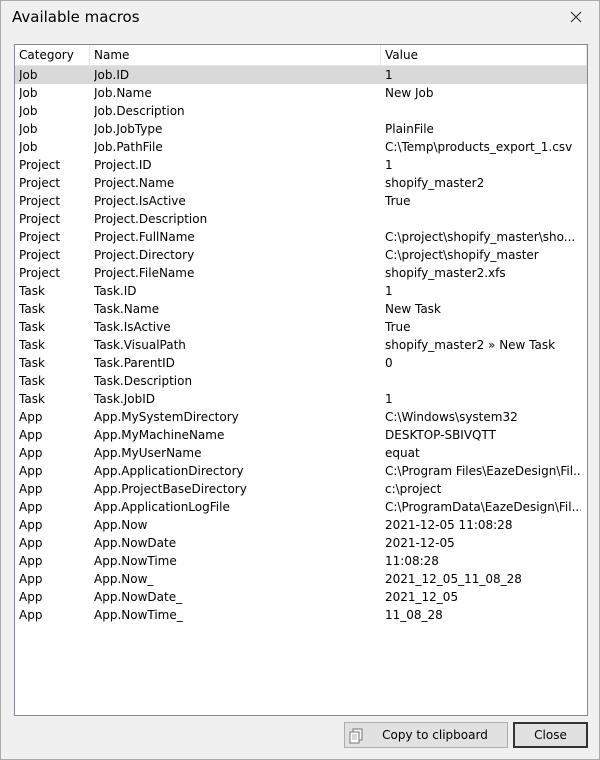 The image size is (600, 760). Describe the element at coordinates (301, 579) in the screenshot. I see `table-row: App App.Now_ 2021_12_05_11_08_28` at that location.